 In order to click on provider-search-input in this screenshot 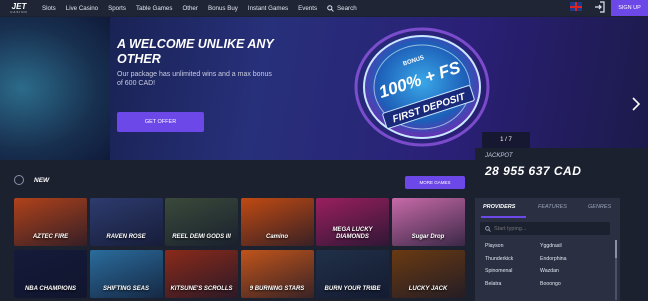, I will do `click(549, 228)`.